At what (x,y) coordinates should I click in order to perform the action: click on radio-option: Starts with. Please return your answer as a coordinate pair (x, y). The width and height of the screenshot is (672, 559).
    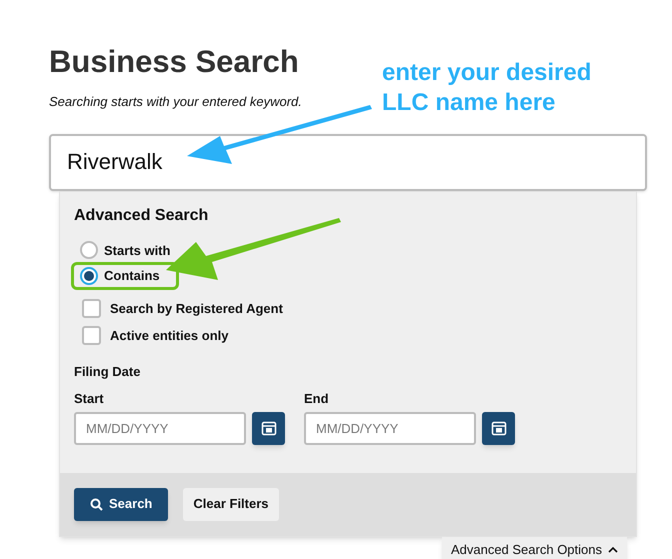
    Looking at the image, I should click on (125, 250).